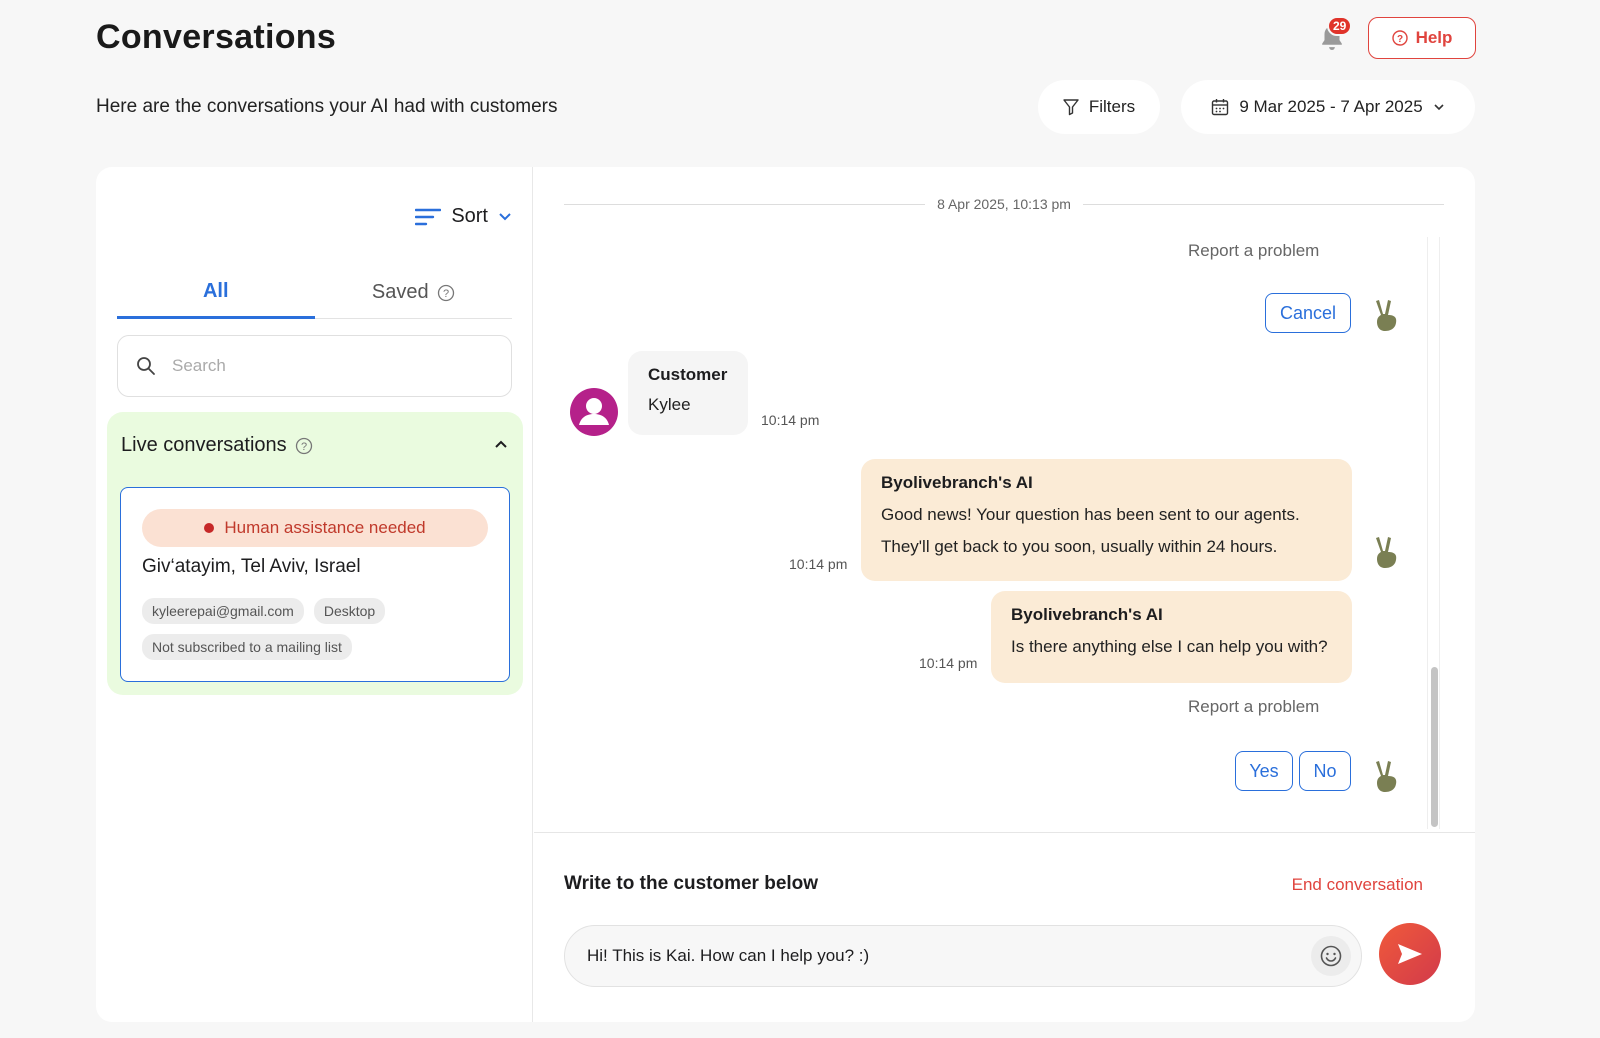 The image size is (1600, 1038). I want to click on sort-lines-icon, so click(428, 216).